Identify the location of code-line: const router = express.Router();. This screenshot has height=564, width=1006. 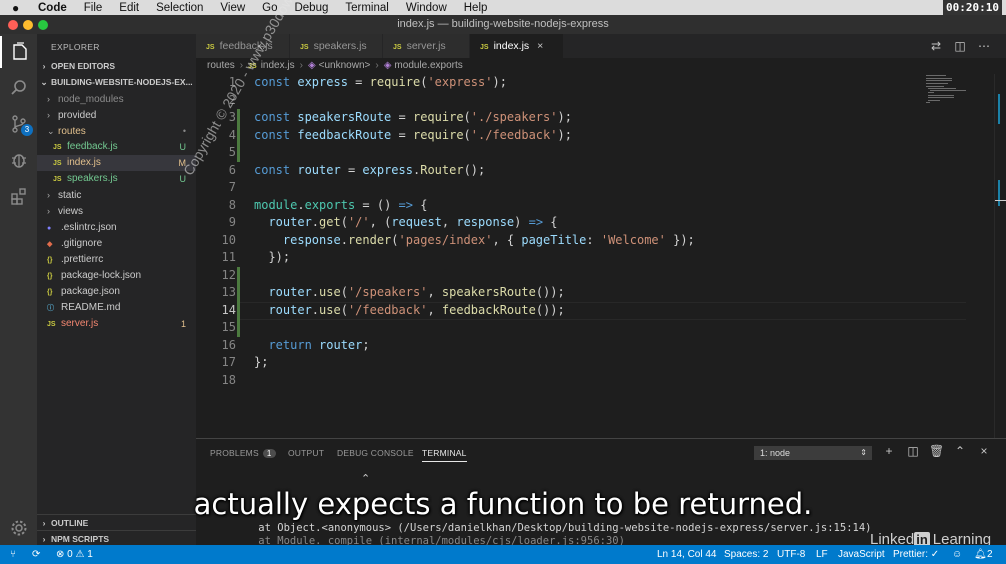
(369, 171).